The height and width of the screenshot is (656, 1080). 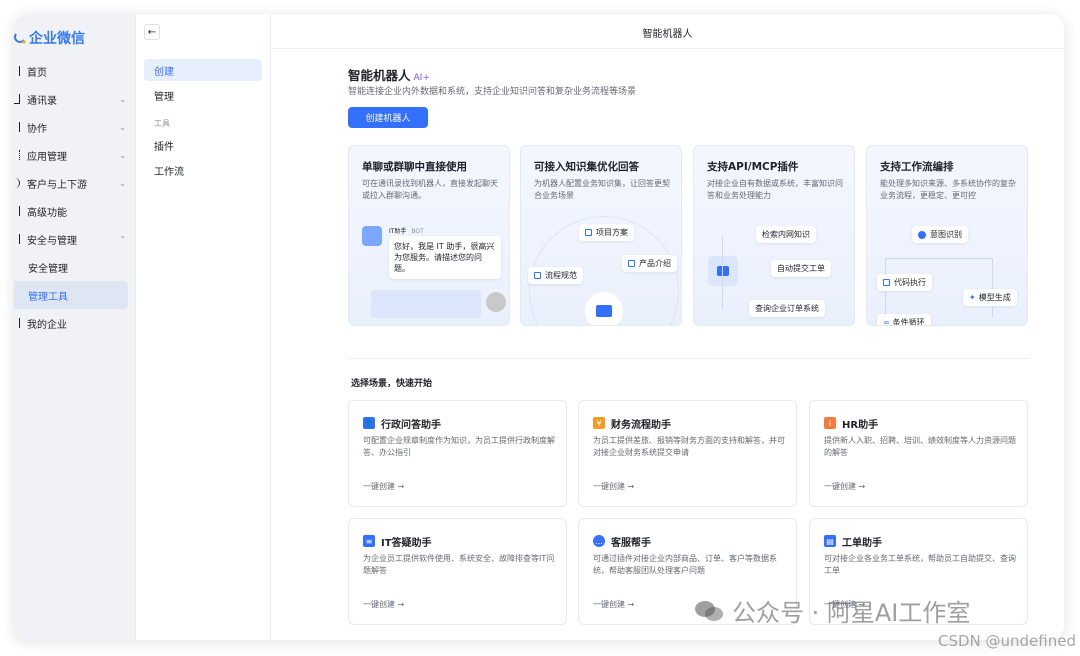 I want to click on connector-line, so click(x=722, y=273).